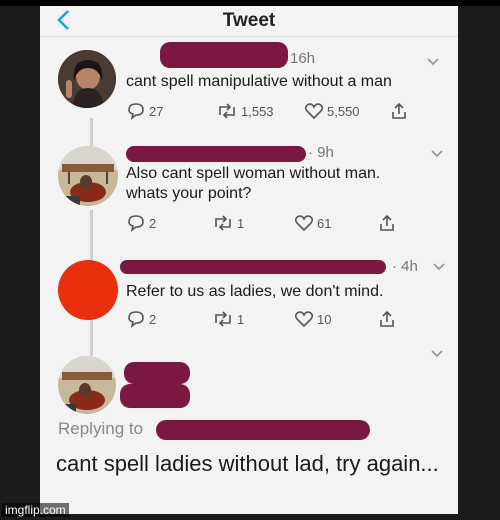 The image size is (500, 520). I want to click on like-button: 5,550, so click(332, 111).